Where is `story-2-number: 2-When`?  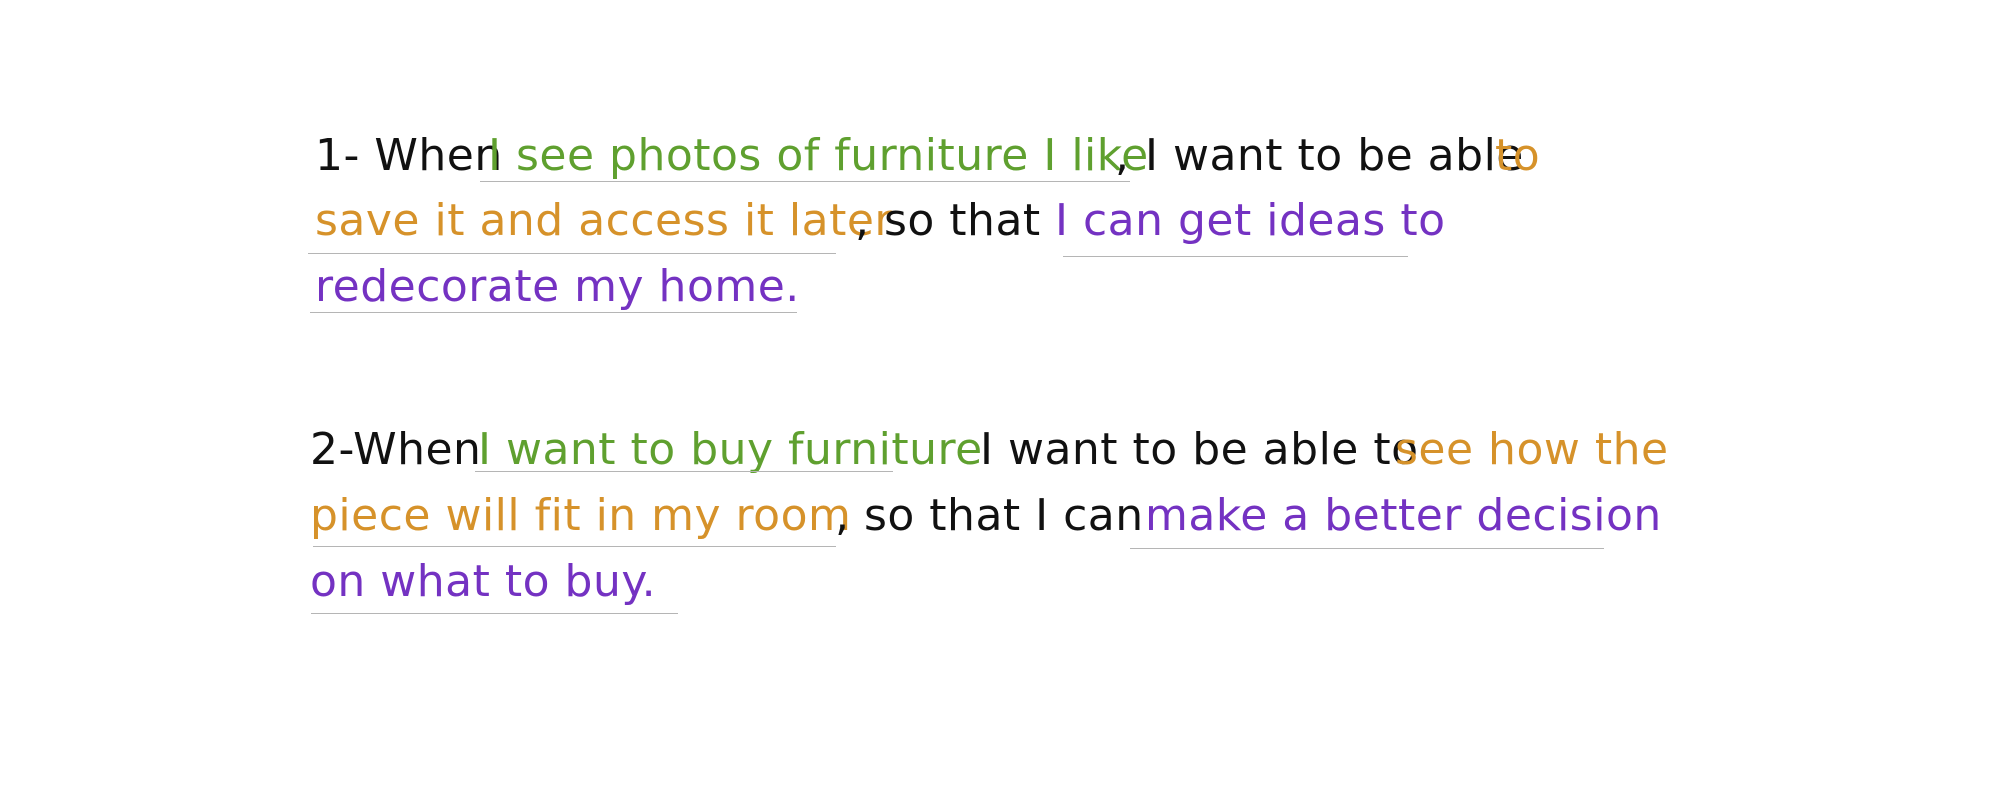
story-2-number: 2-When is located at coordinates (396, 449).